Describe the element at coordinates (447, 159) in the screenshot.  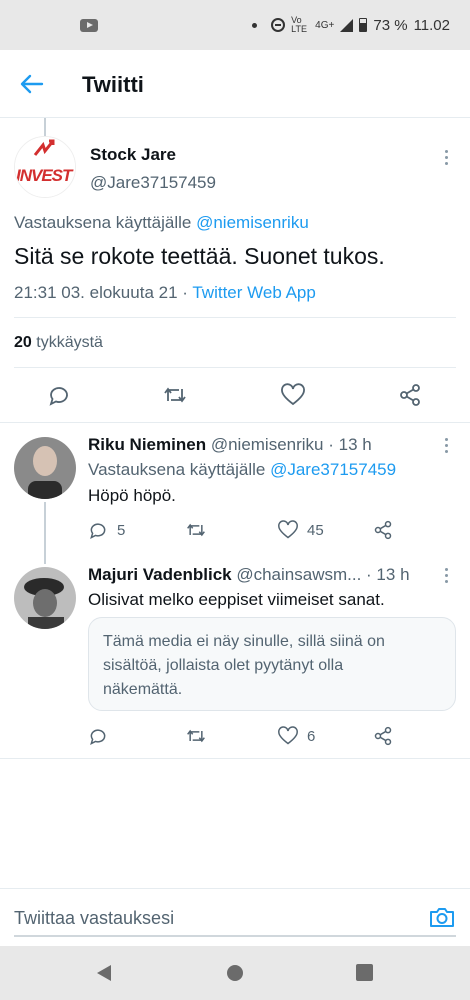
I see `main-tweet-more-icon` at that location.